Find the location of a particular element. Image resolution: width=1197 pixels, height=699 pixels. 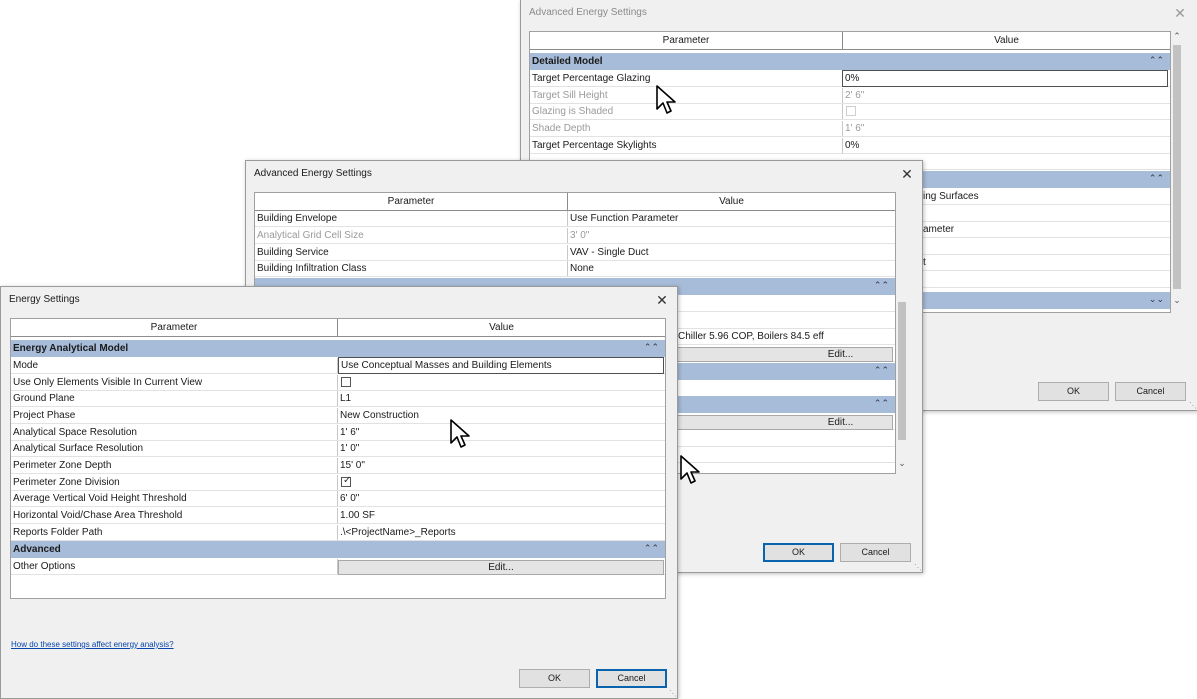

table-row: Building Service VAV - Single Duct is located at coordinates (575, 253).